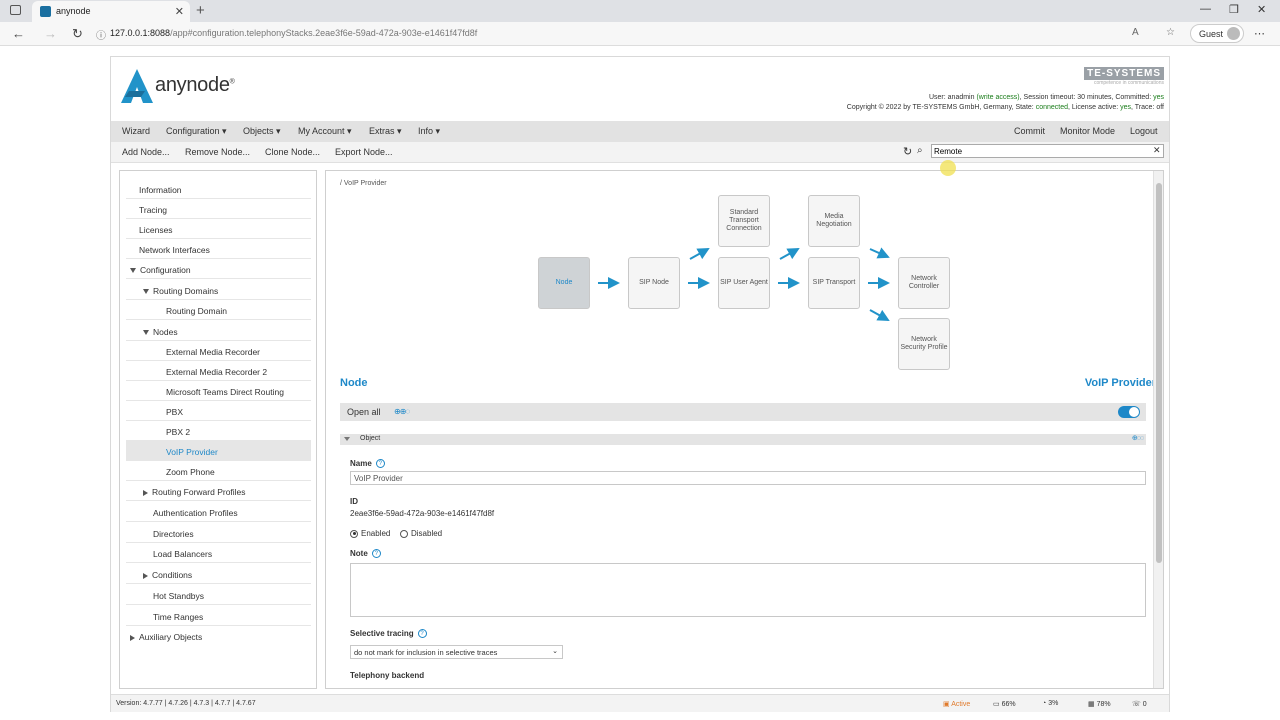  What do you see at coordinates (364, 412) in the screenshot?
I see `open-all-button: Open all` at bounding box center [364, 412].